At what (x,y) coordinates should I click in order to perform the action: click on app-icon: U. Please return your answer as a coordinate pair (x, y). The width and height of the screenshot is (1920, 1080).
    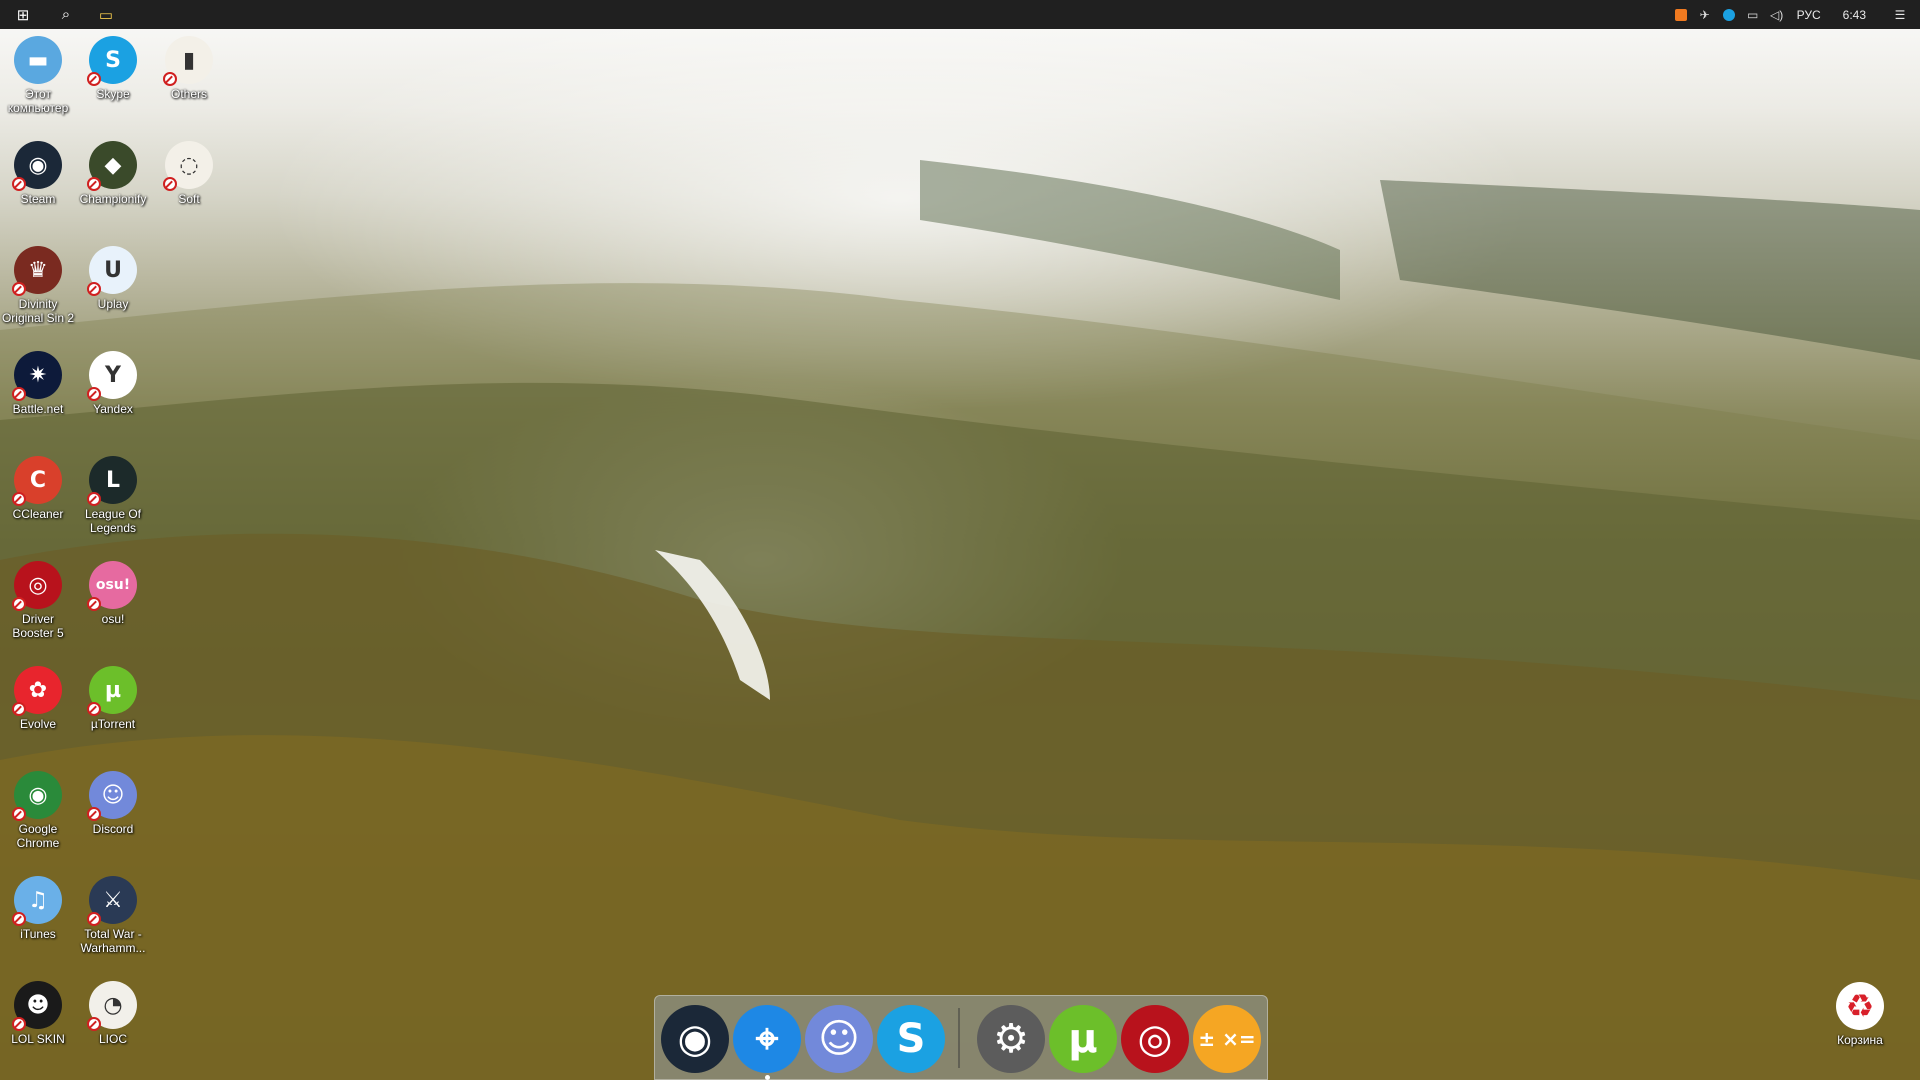
    Looking at the image, I should click on (112, 271).